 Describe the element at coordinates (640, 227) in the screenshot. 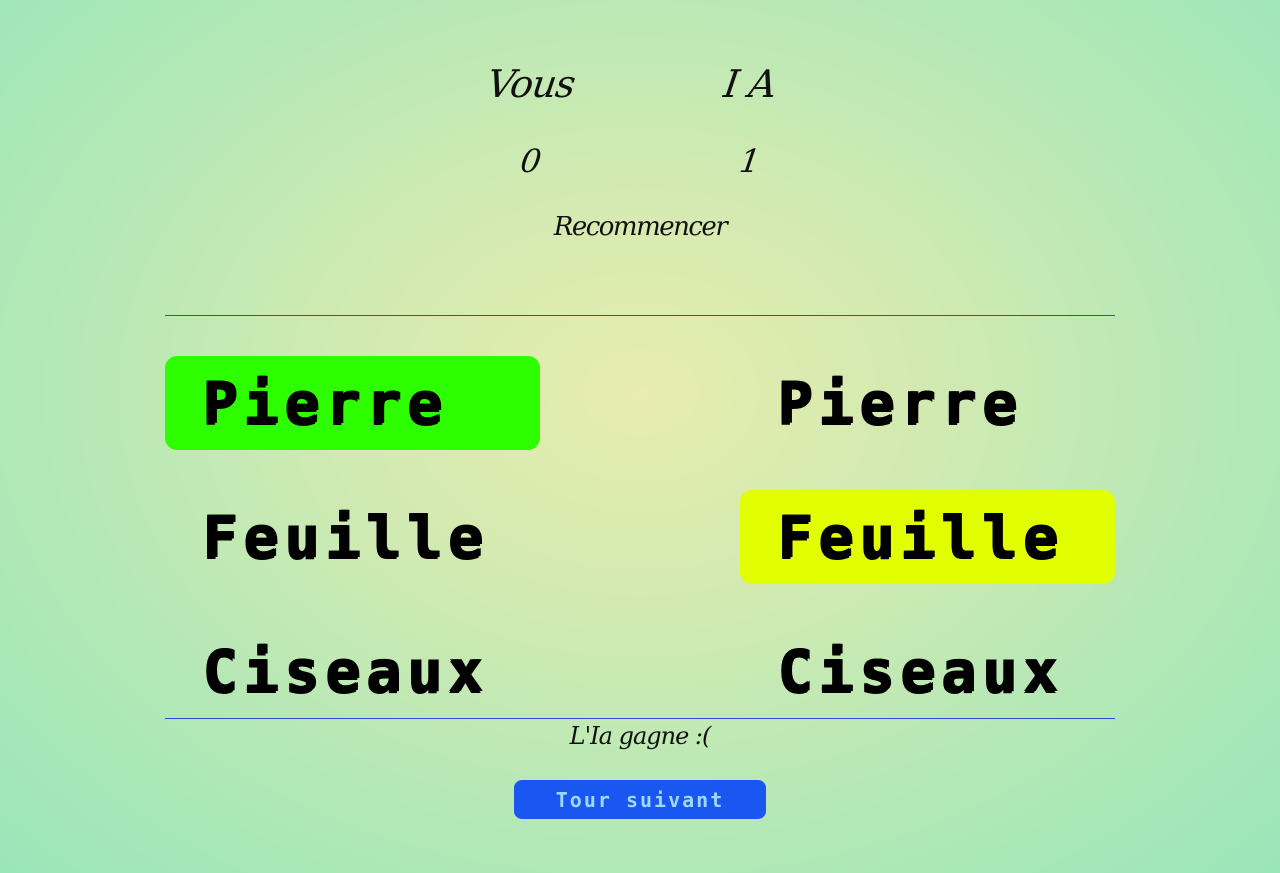

I see `restart-button: Recommencer` at that location.